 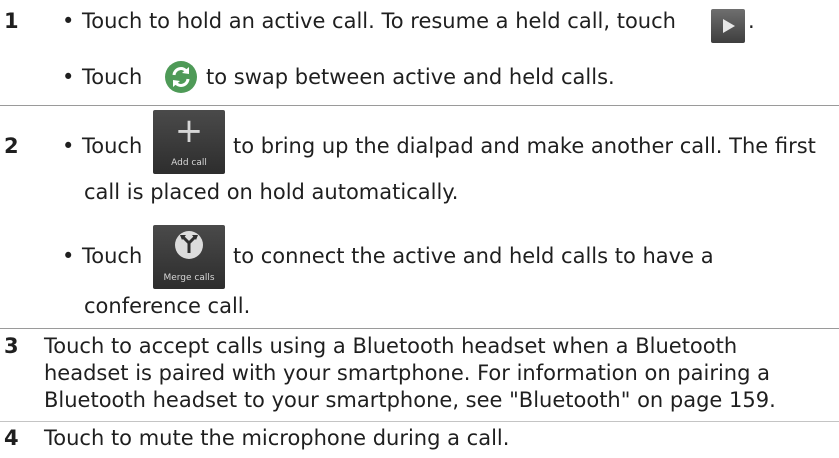 What do you see at coordinates (112, 77) in the screenshot?
I see `row-1-bullet-2-before: Touch` at bounding box center [112, 77].